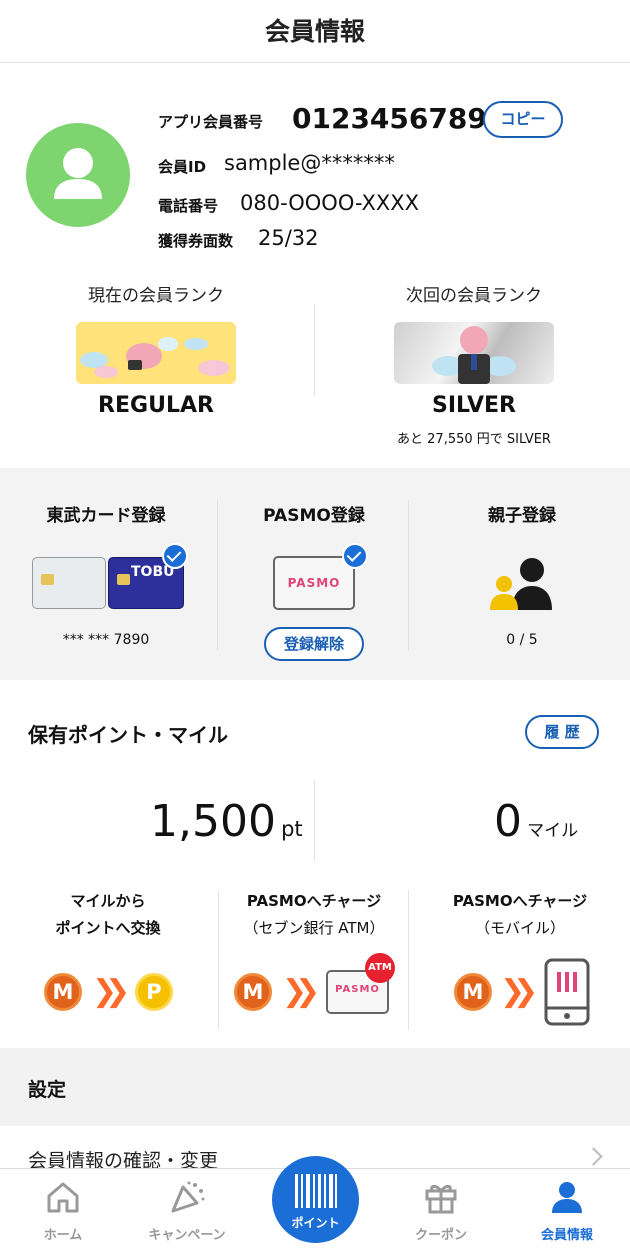  Describe the element at coordinates (187, 1235) in the screenshot. I see `tab-campaign-label: キャンペーン` at that location.